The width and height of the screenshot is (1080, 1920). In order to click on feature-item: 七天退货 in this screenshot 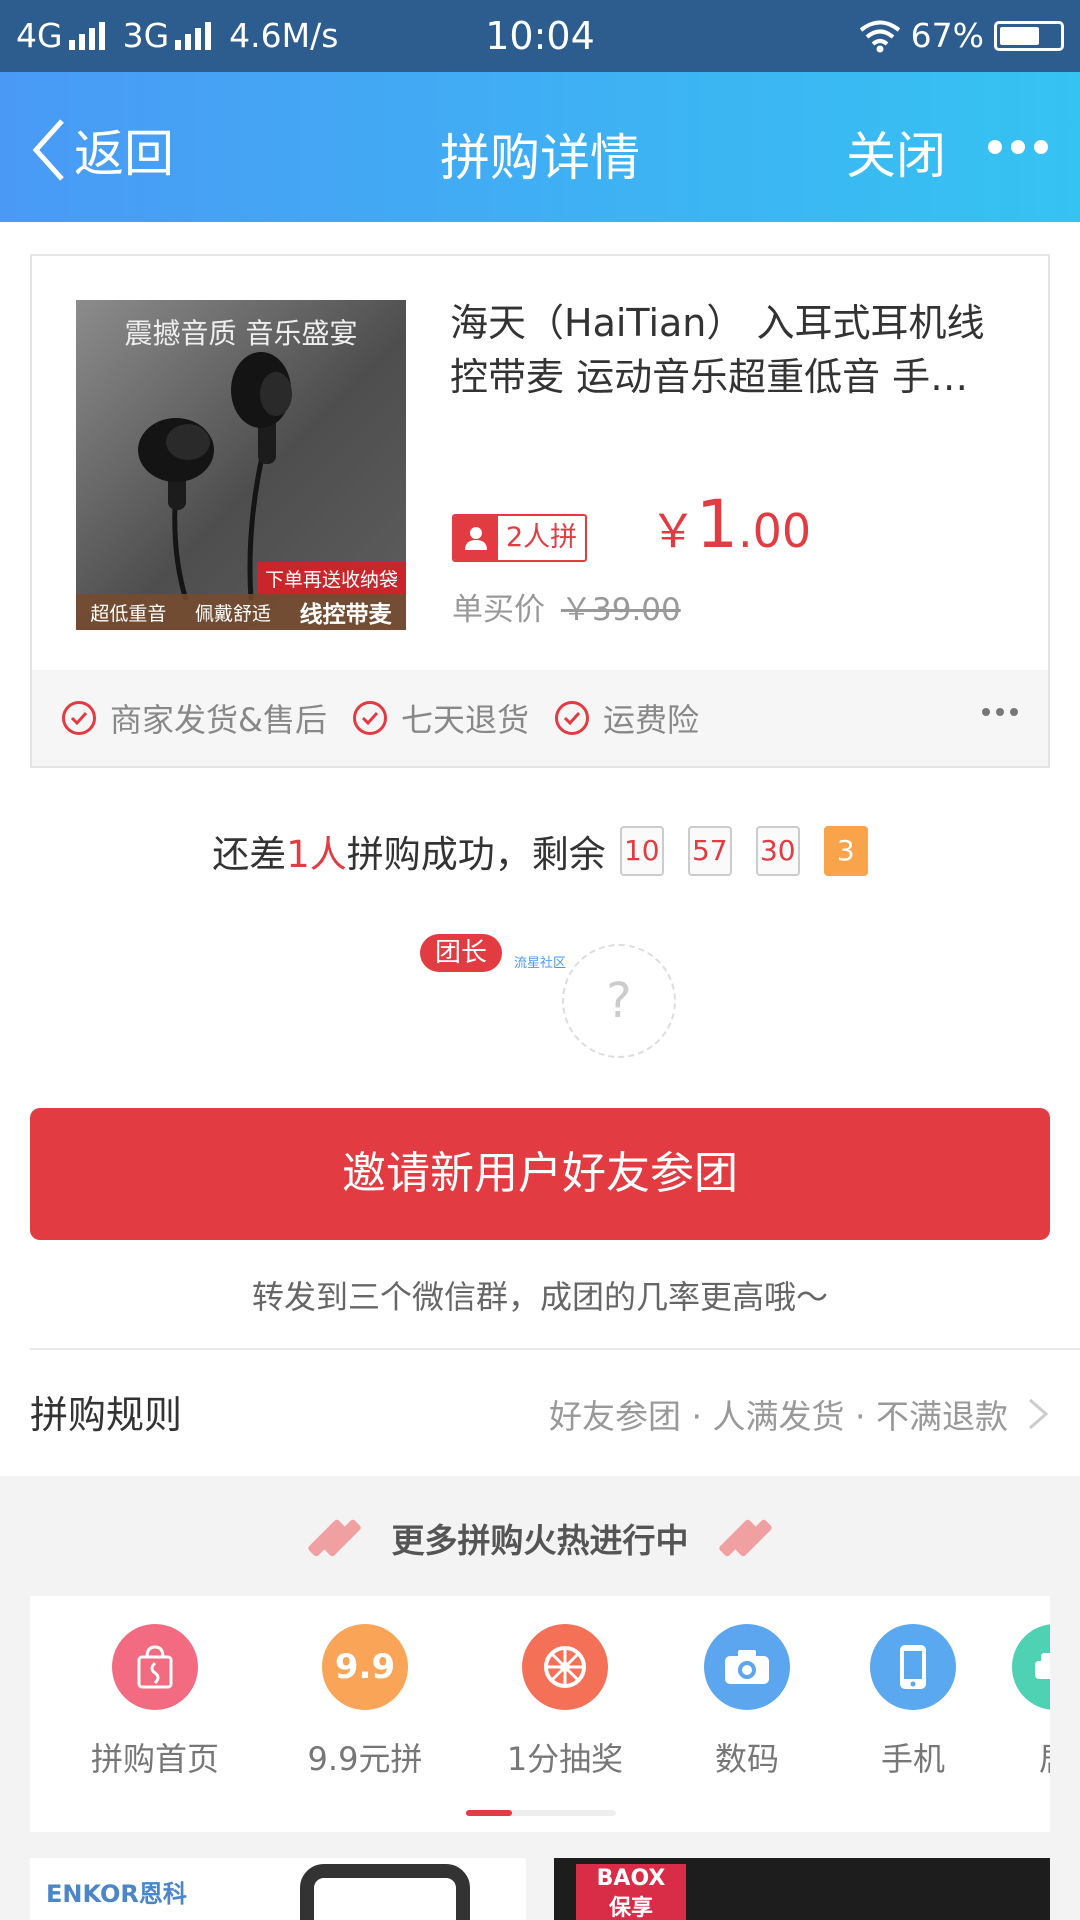, I will do `click(440, 718)`.